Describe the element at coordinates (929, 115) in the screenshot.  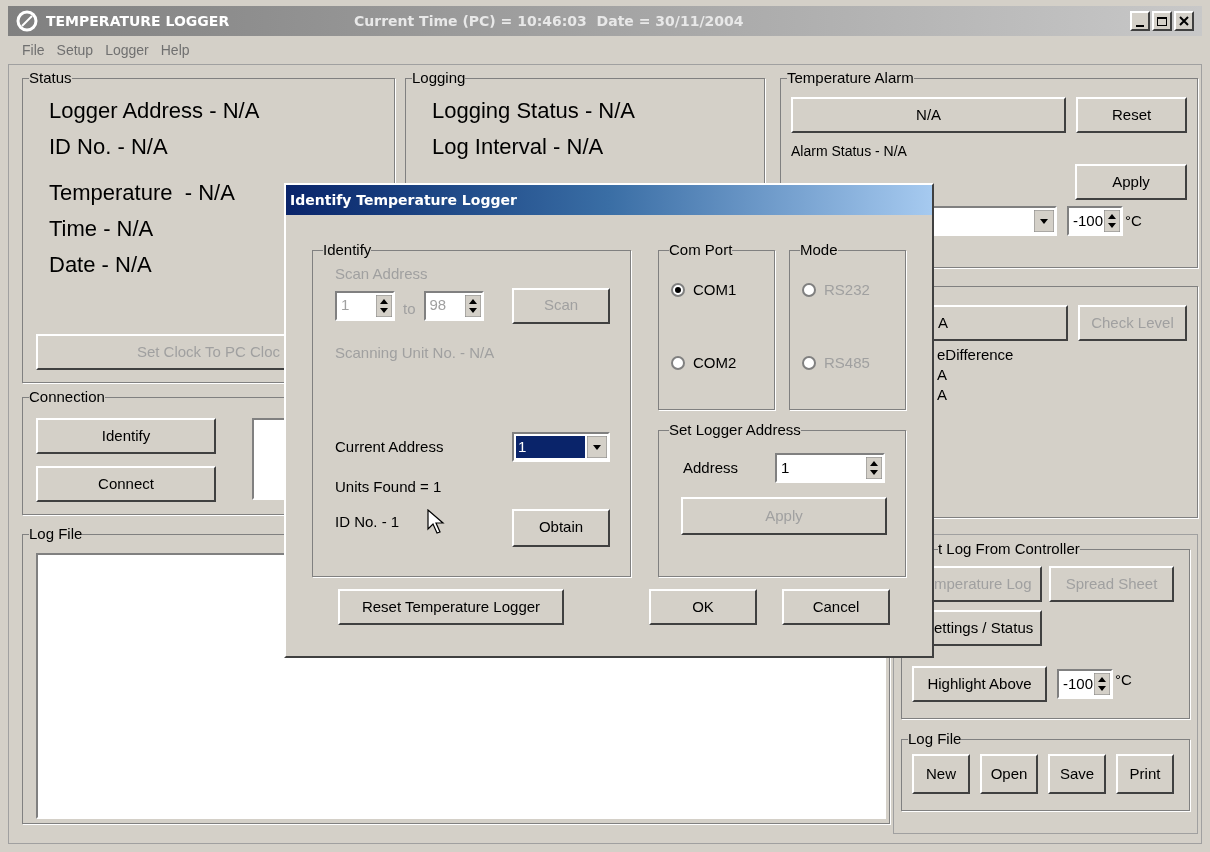
I see `alarm-indicator: N/A` at that location.